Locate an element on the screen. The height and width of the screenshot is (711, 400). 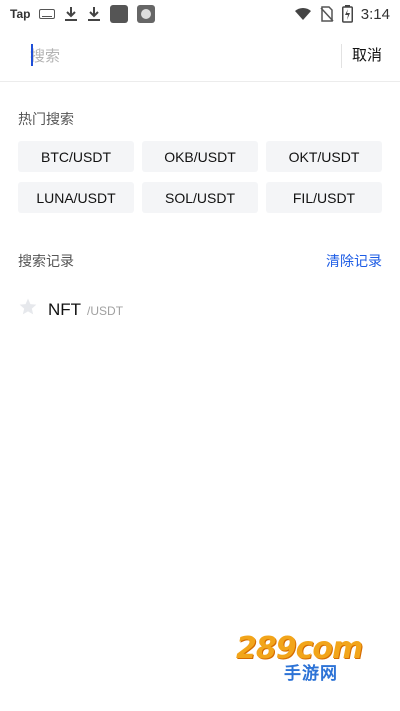
star-icon is located at coordinates (28, 307).